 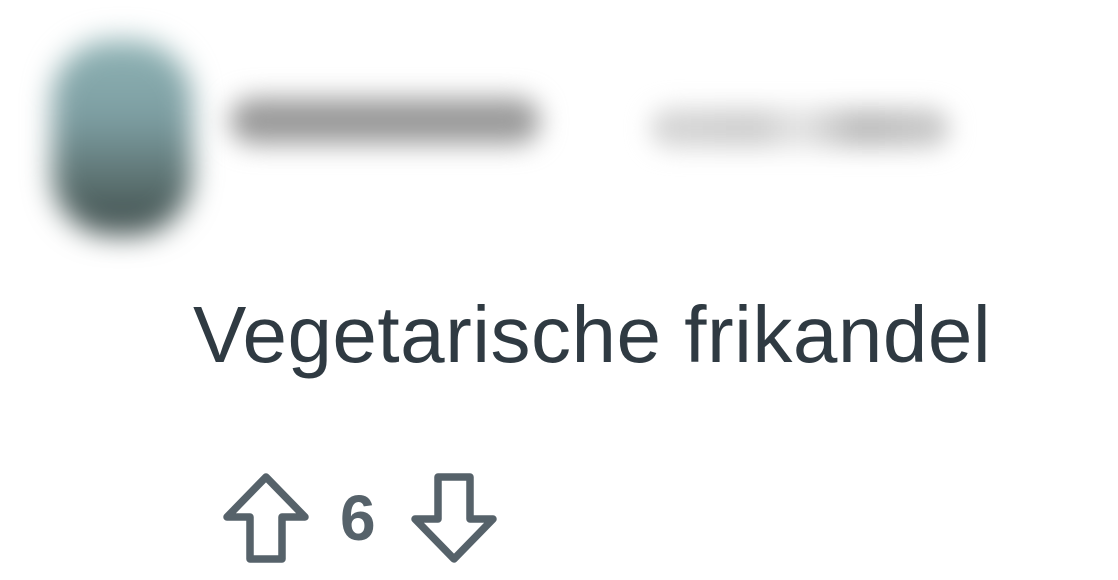 I want to click on username, so click(x=385, y=121).